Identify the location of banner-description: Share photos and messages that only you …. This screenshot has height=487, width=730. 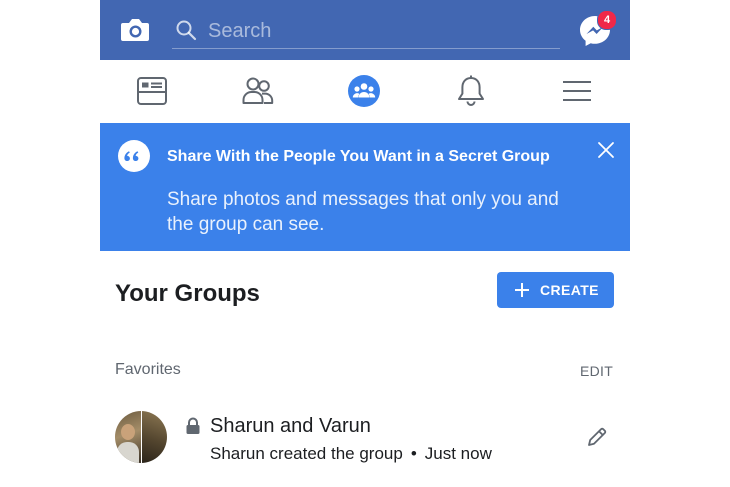
(363, 212).